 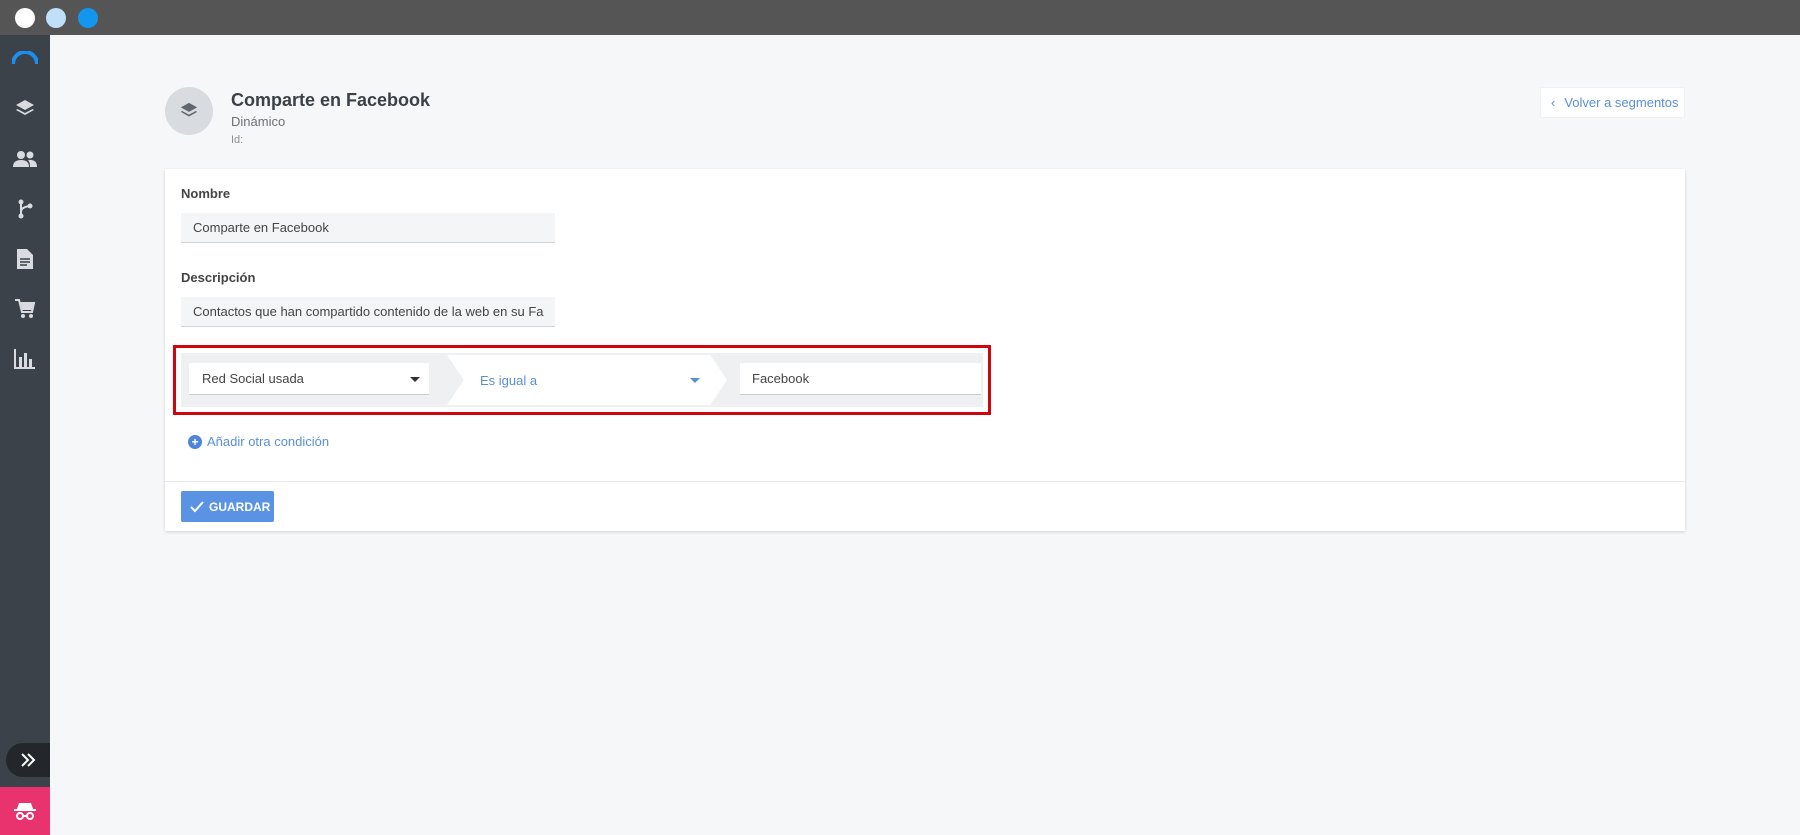 I want to click on condition-operator-value: Es igual a, so click(x=509, y=380).